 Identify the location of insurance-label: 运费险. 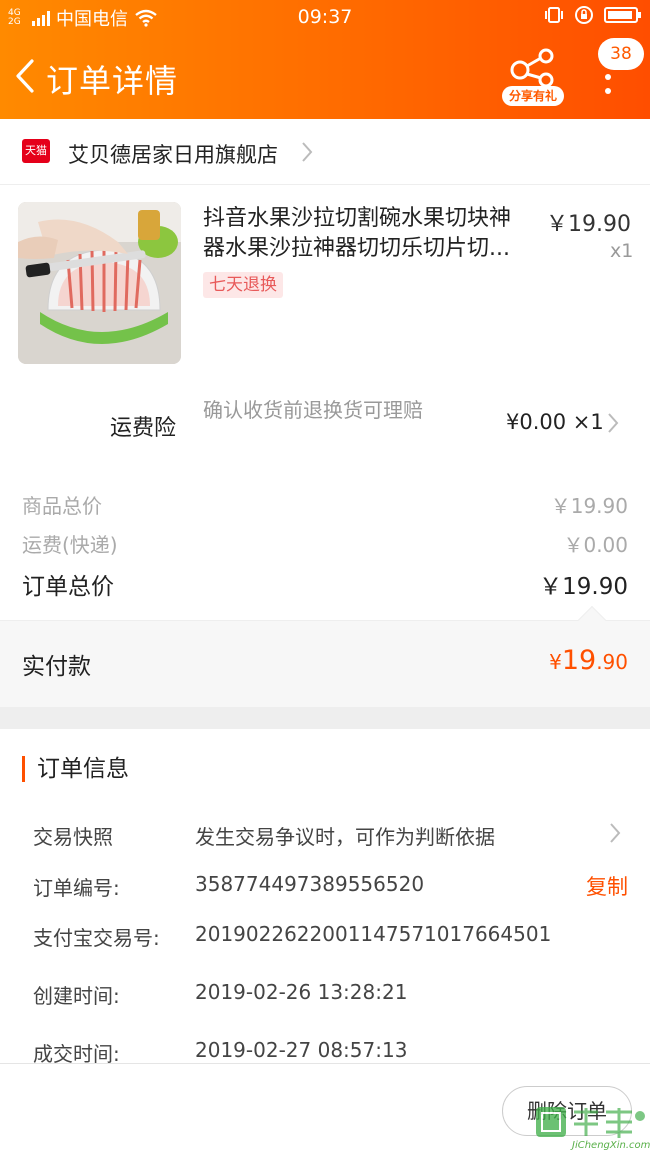
(143, 428).